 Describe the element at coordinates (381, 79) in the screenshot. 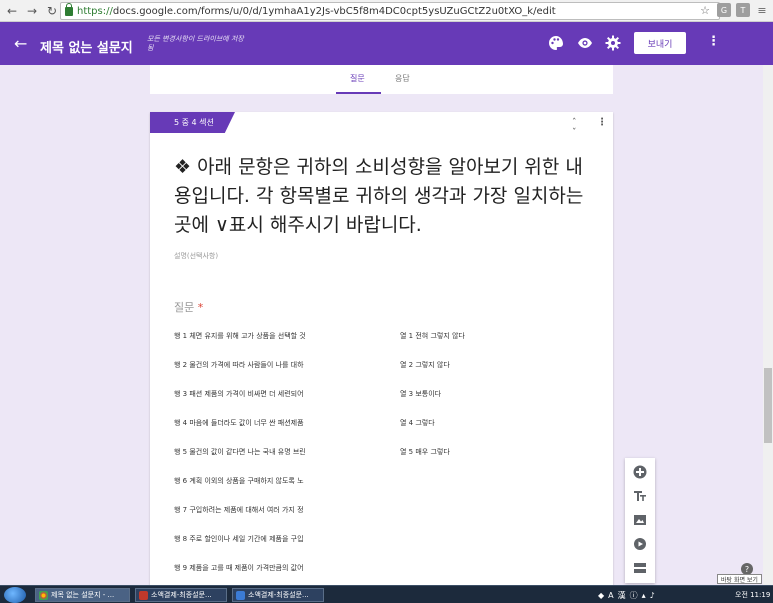

I see `form-tabs: 질문 응답` at that location.